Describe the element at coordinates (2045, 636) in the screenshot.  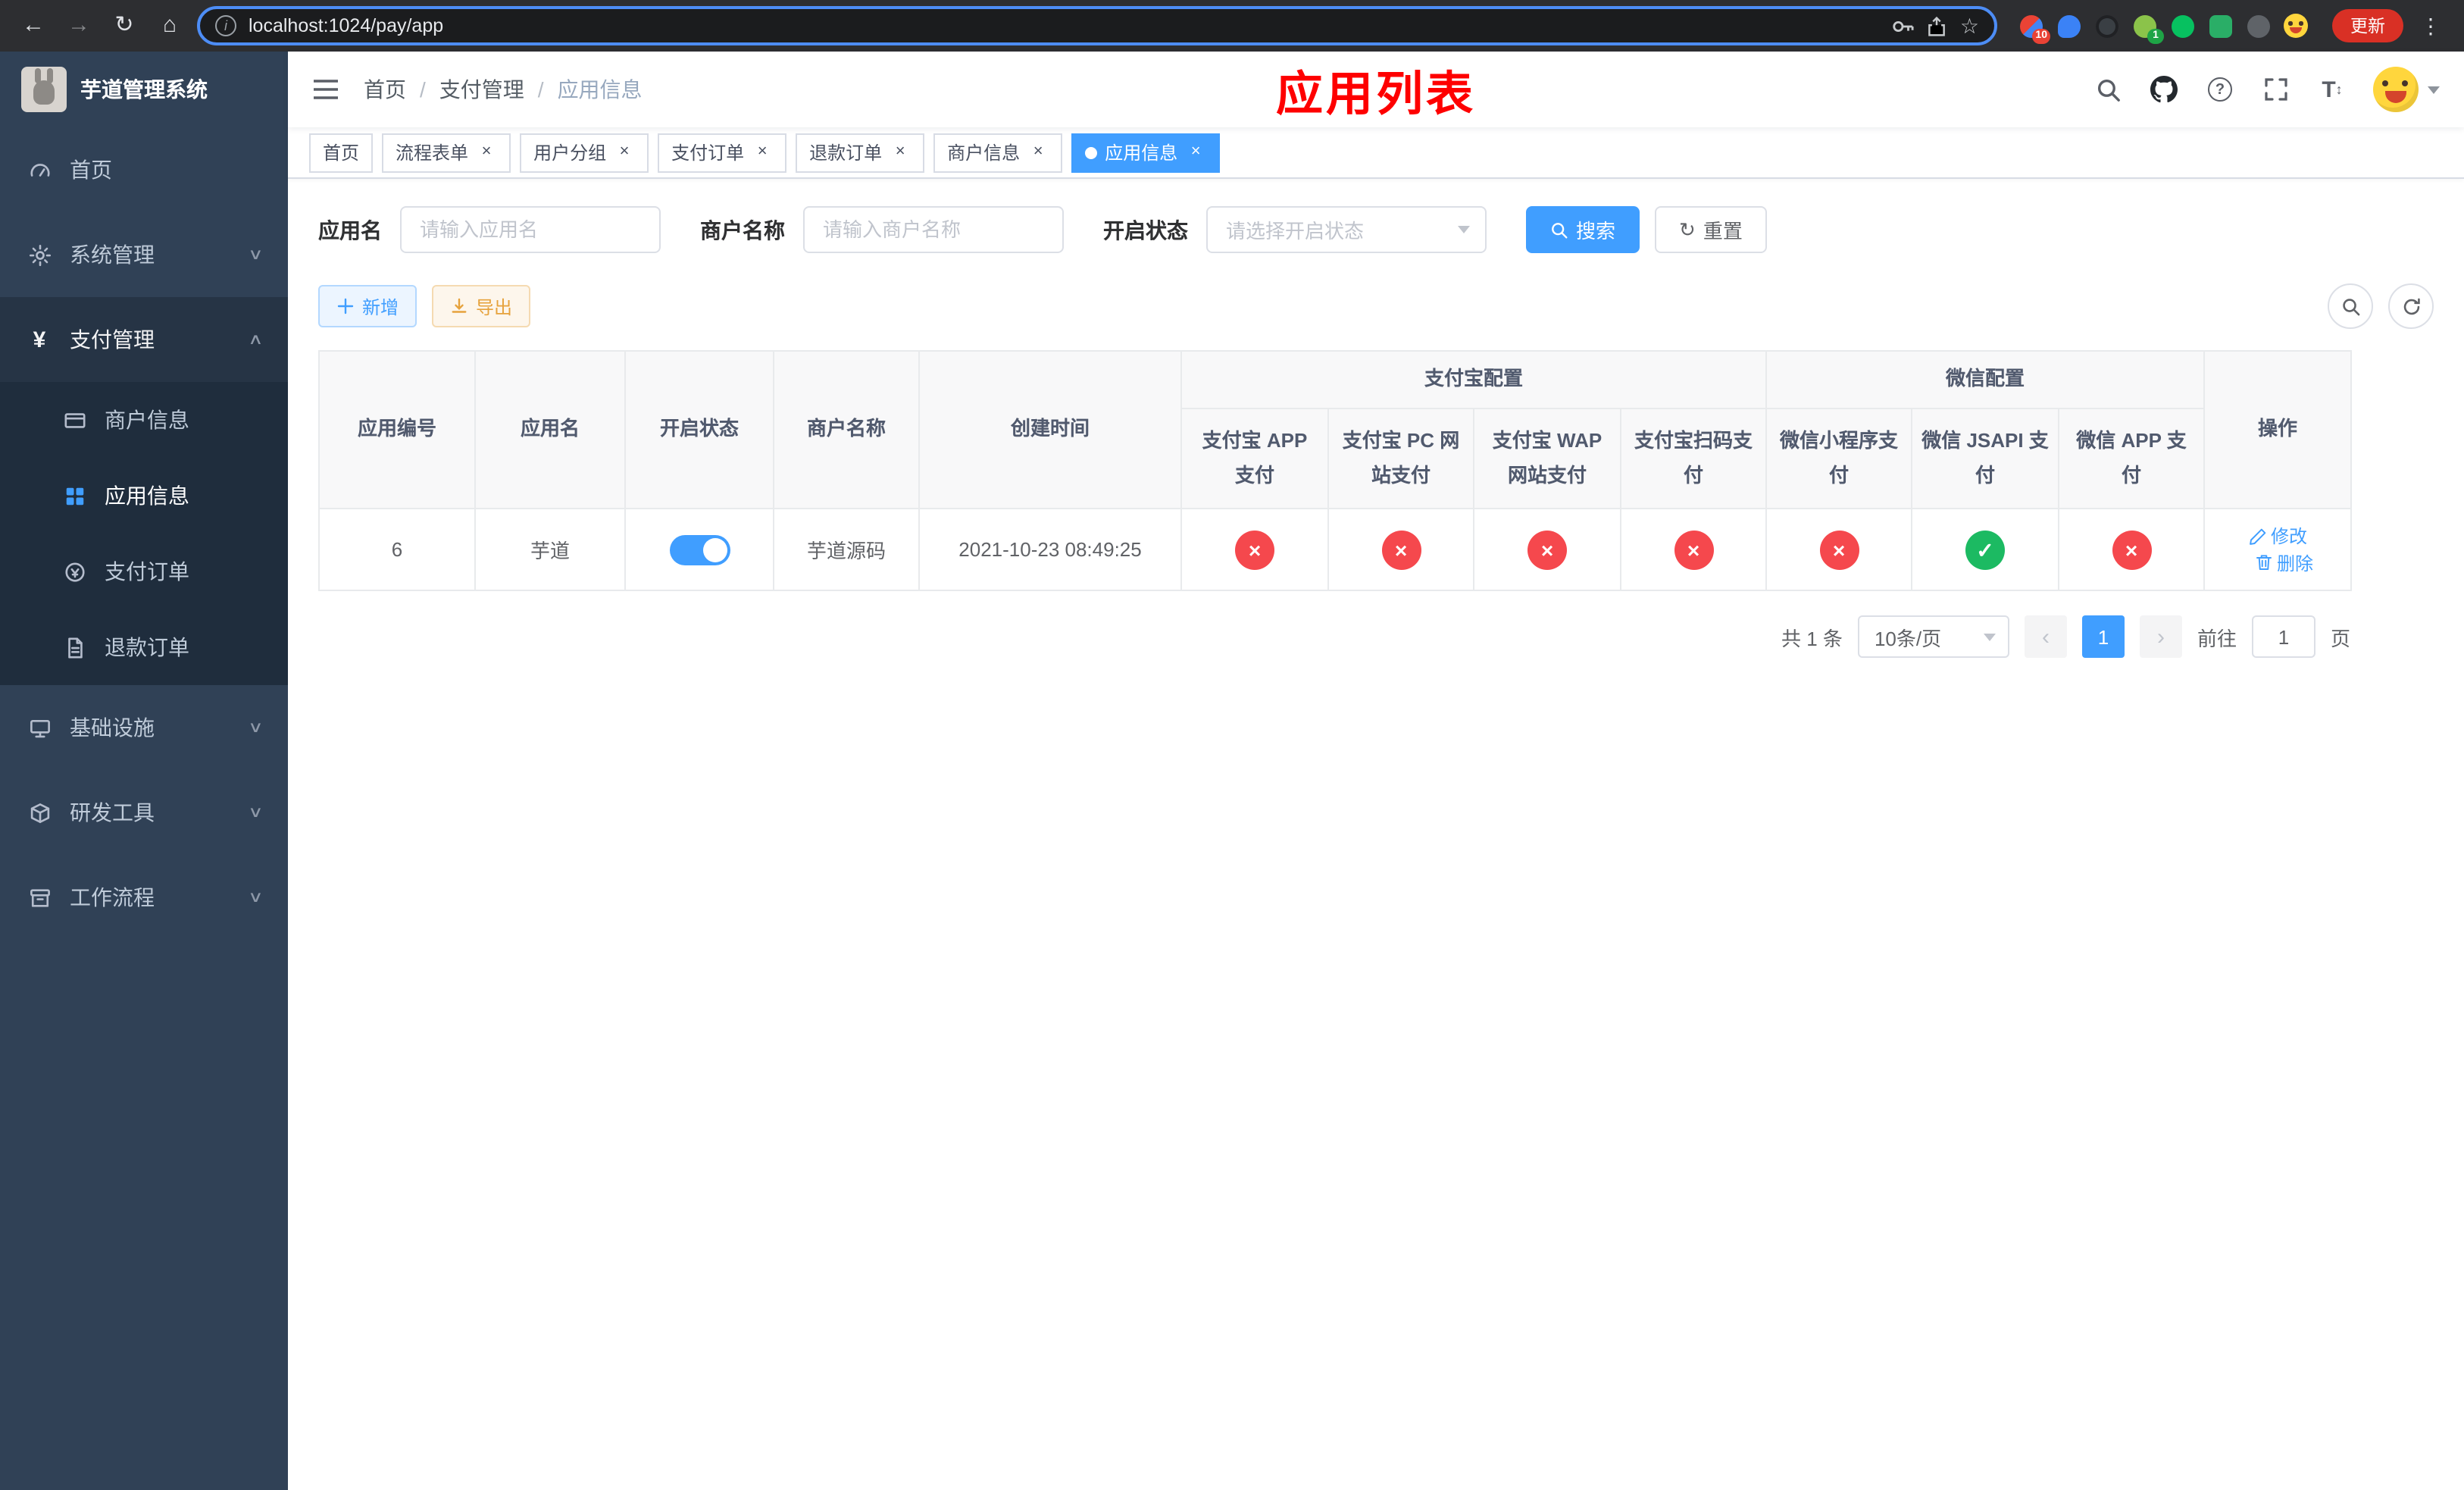
I see `prev-page-button: ‹` at that location.